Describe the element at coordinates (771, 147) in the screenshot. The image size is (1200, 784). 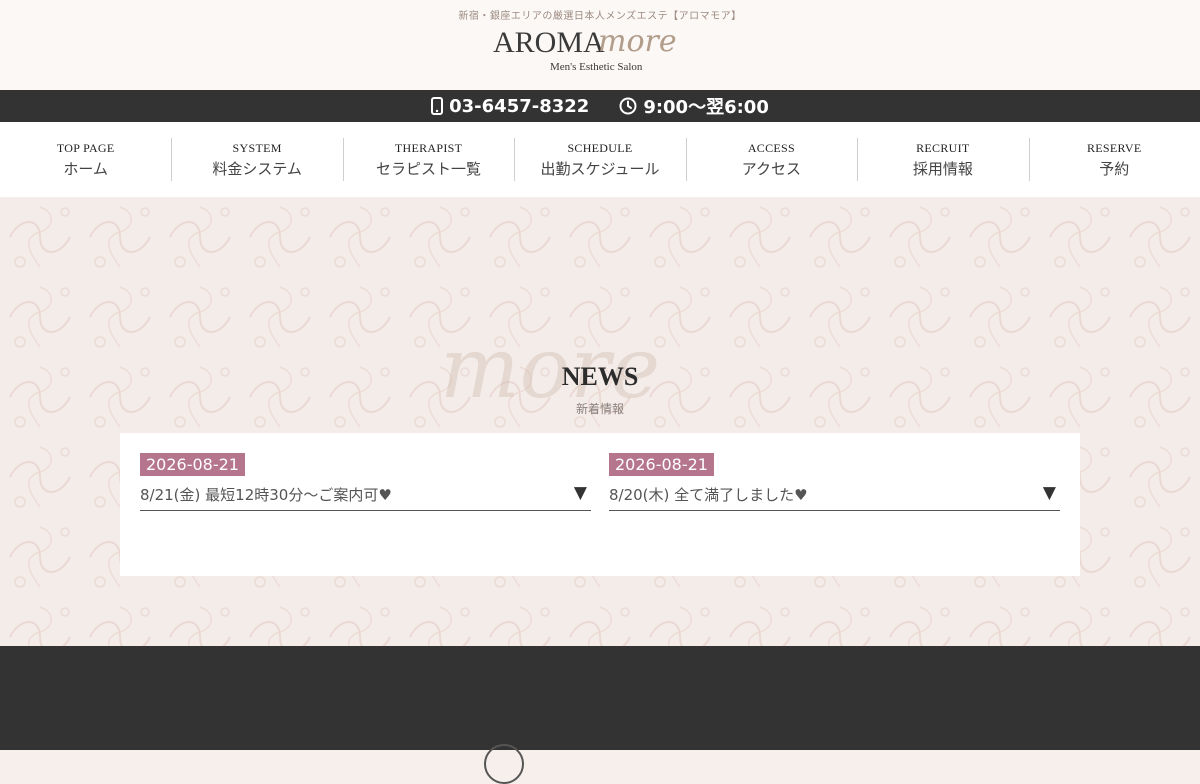
I see `nav-item-en-label: ACCESS` at that location.